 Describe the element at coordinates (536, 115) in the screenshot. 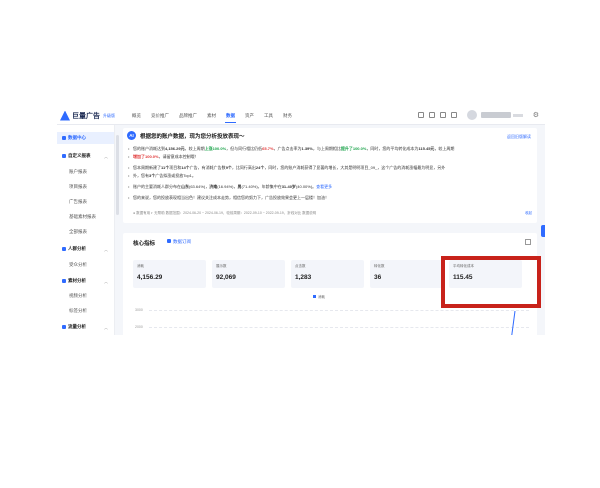

I see `gear-icon: ⚙` at that location.